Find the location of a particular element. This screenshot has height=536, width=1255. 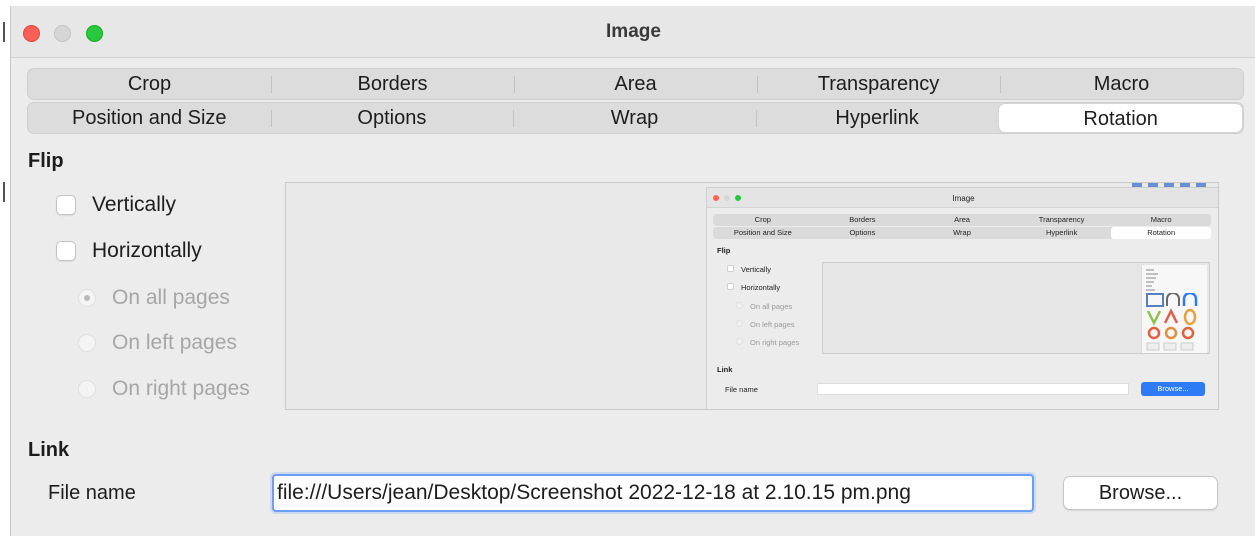

radio-on-right-pages: On right pages is located at coordinates (164, 389).